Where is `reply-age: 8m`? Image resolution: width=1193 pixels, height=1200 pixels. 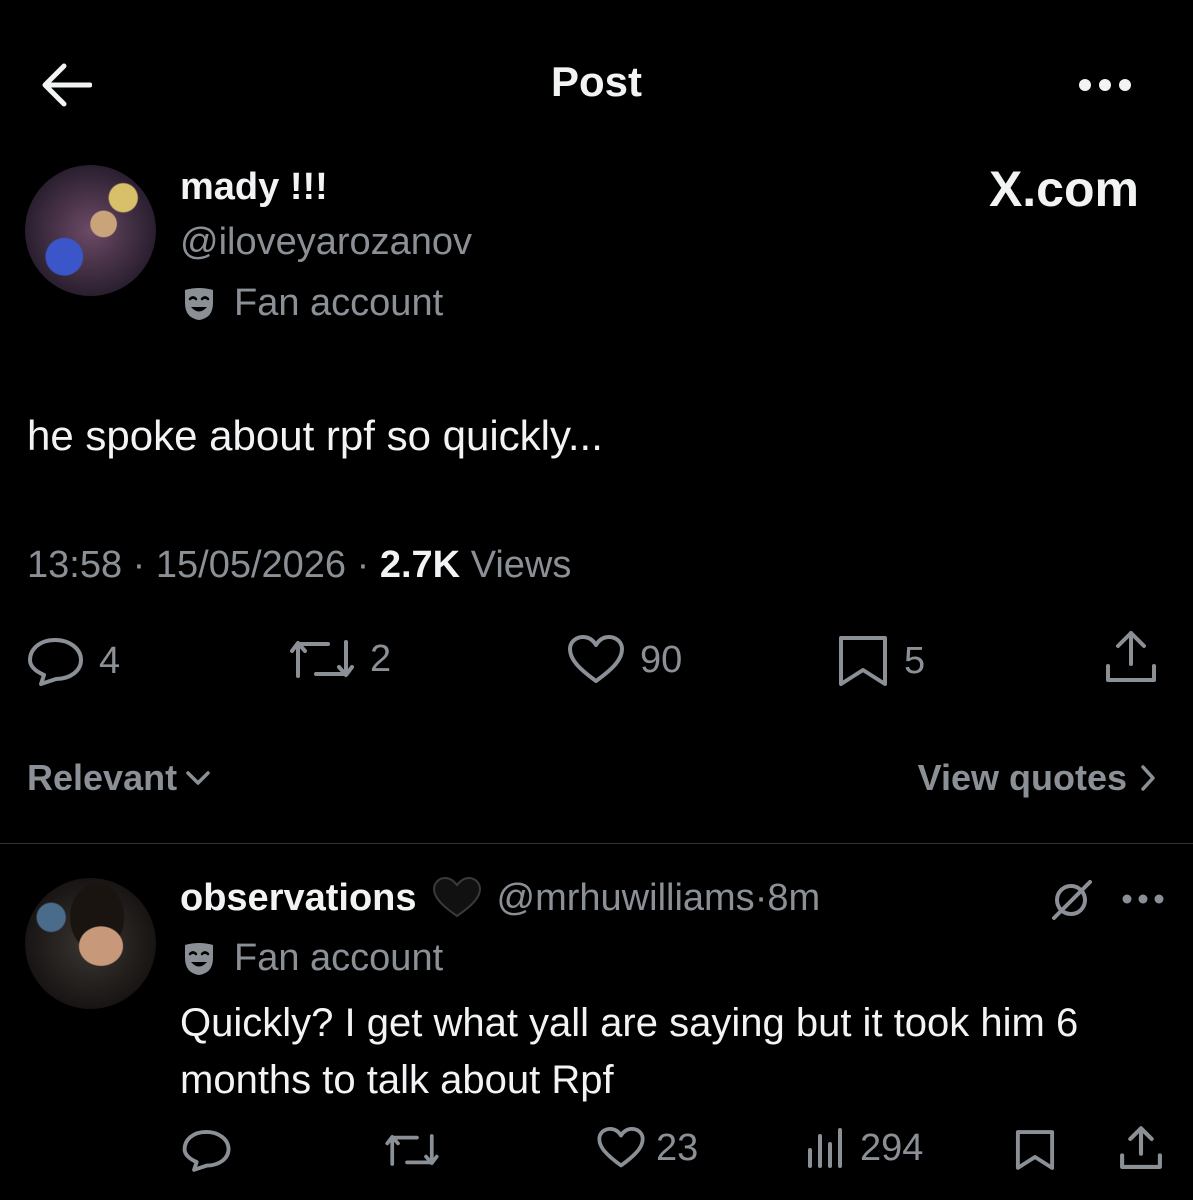 reply-age: 8m is located at coordinates (794, 897).